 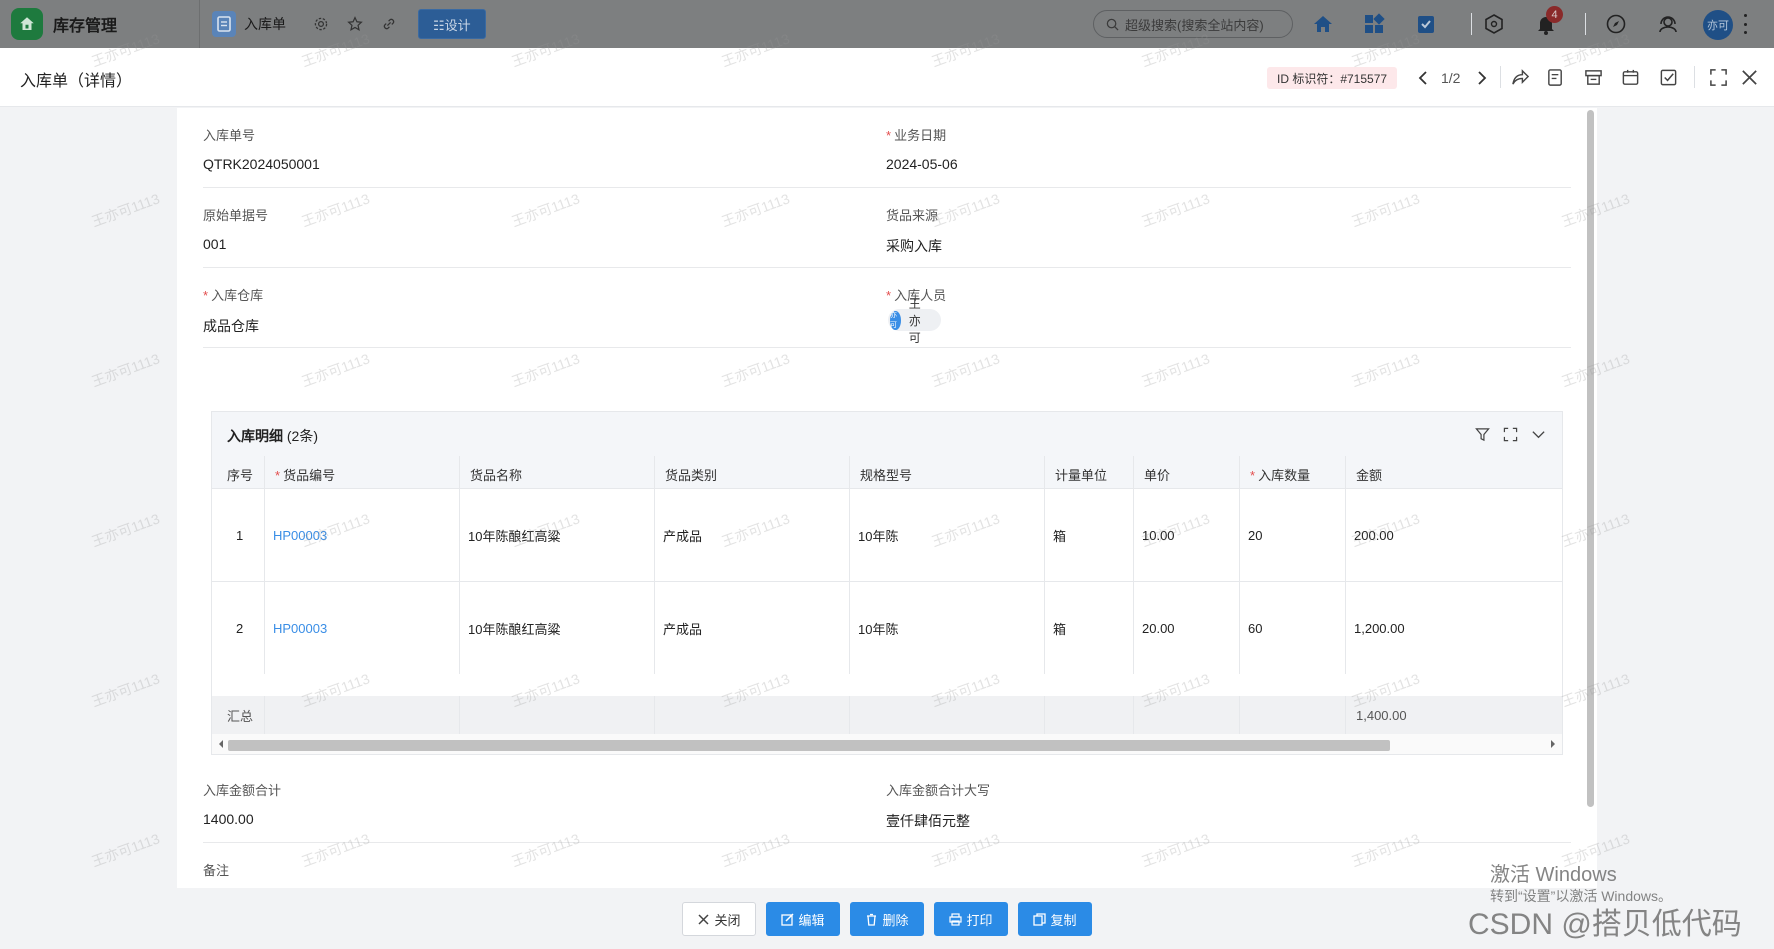 I want to click on support-icon, so click(x=1668, y=24).